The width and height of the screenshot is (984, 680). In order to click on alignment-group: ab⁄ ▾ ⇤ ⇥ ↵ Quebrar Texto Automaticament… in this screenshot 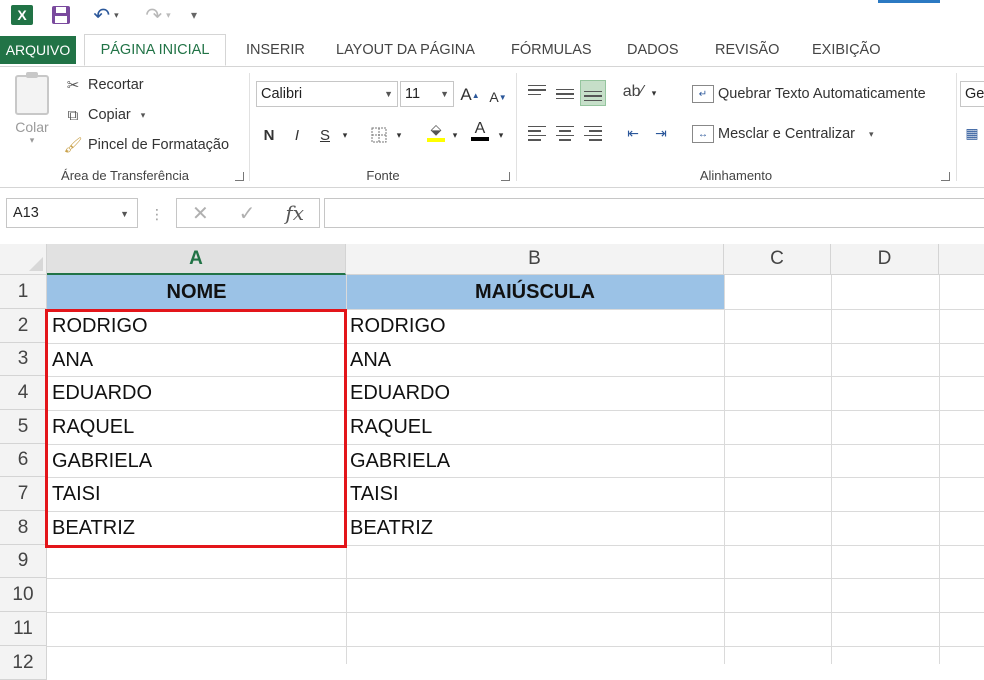, I will do `click(736, 127)`.